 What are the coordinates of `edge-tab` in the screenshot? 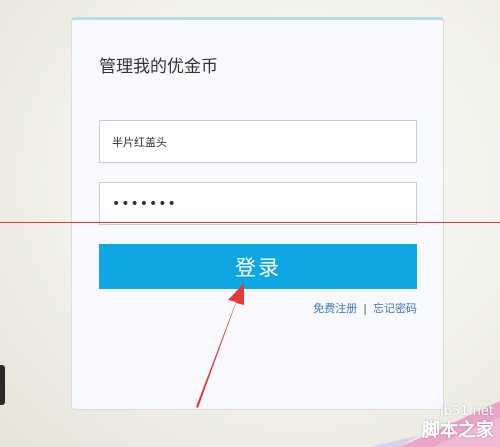 It's located at (2, 385).